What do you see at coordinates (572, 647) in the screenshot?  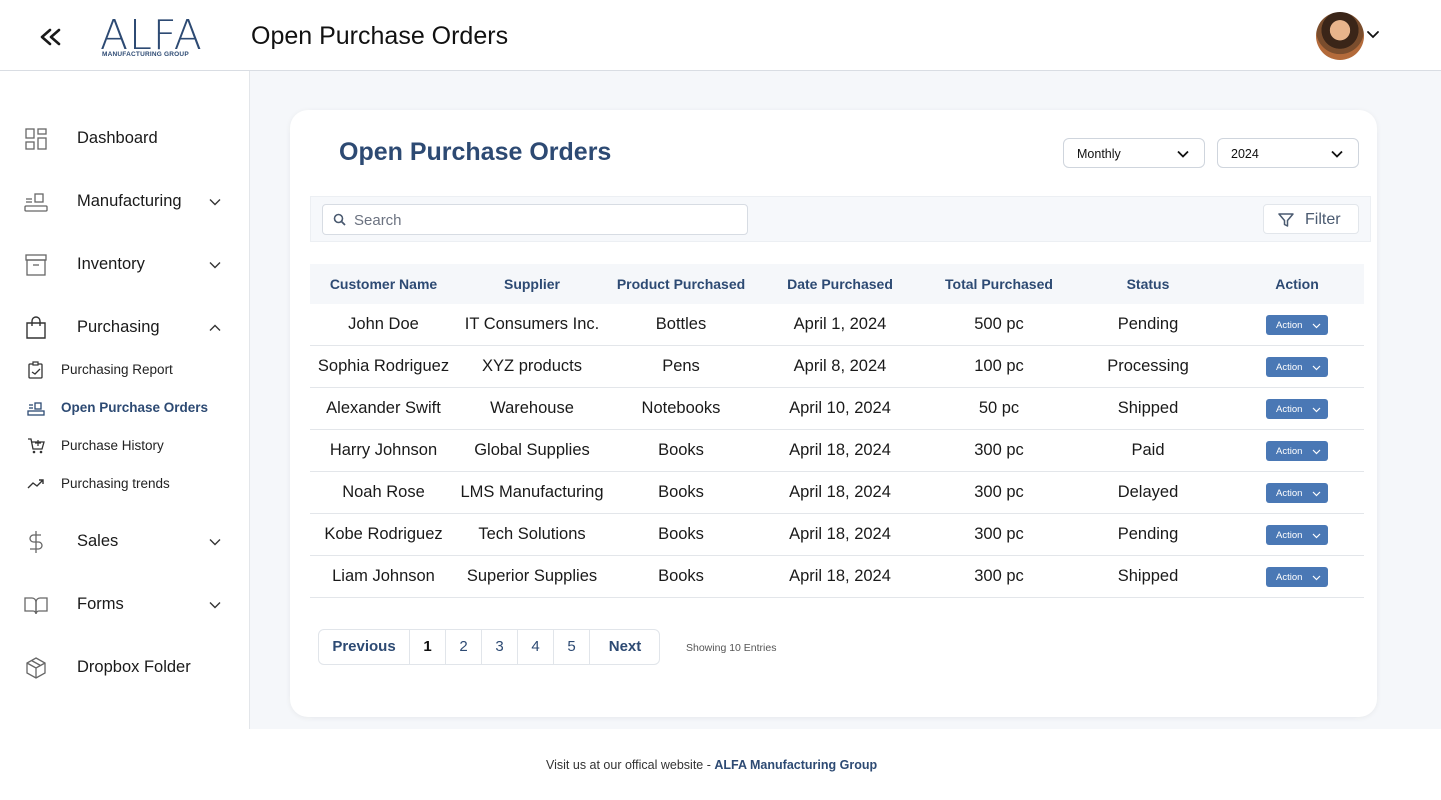 I see `page-button: 5` at bounding box center [572, 647].